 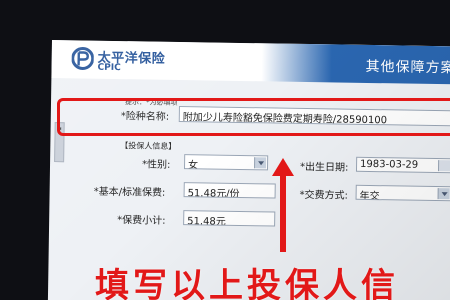 I want to click on premium-field: 51.48元/份, so click(x=229, y=190).